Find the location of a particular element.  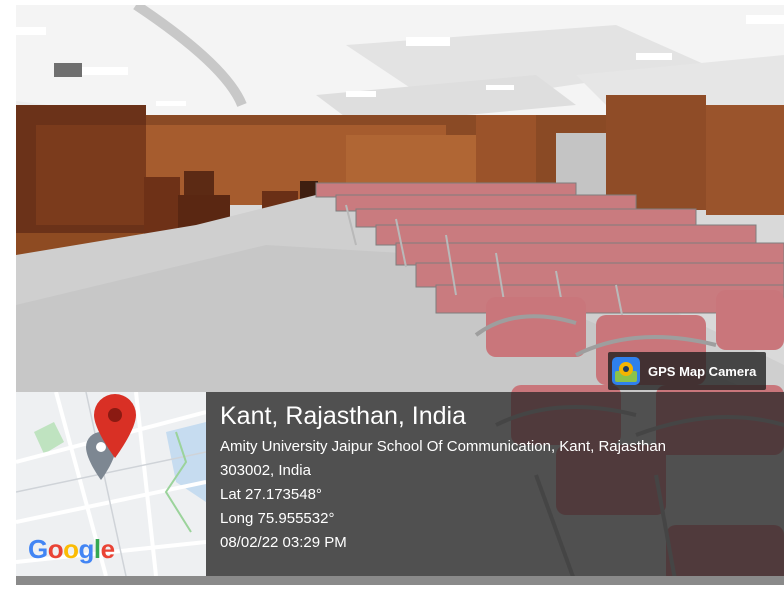

google-logo: Google is located at coordinates (71, 549).